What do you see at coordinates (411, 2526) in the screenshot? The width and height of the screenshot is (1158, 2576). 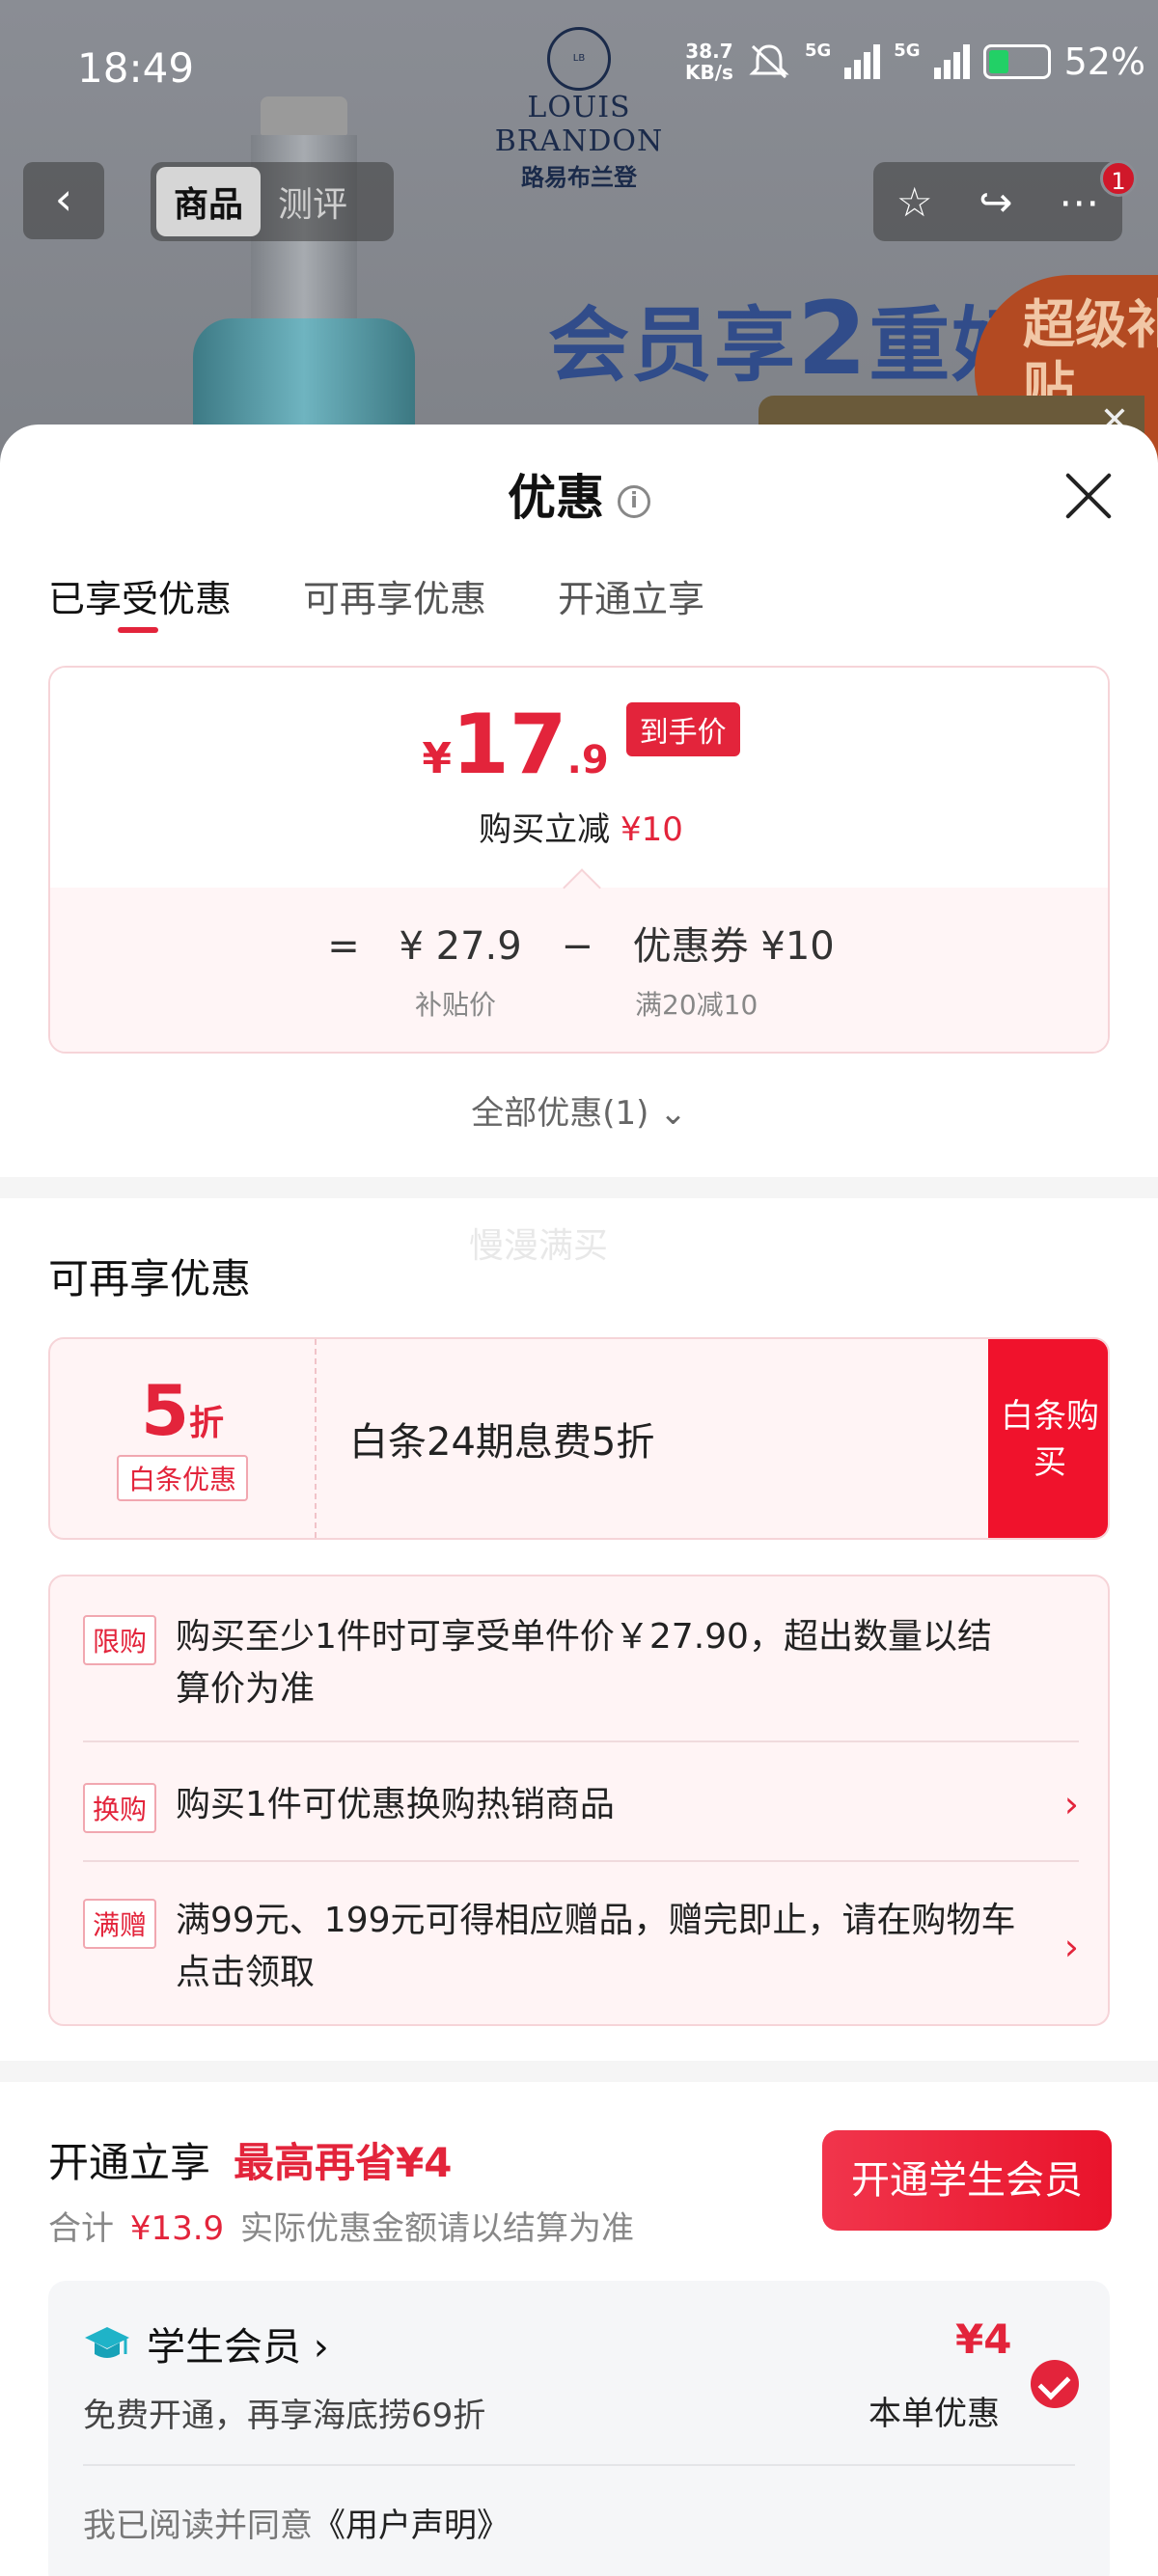 I see `user-statement-link: 《用户声明》` at bounding box center [411, 2526].